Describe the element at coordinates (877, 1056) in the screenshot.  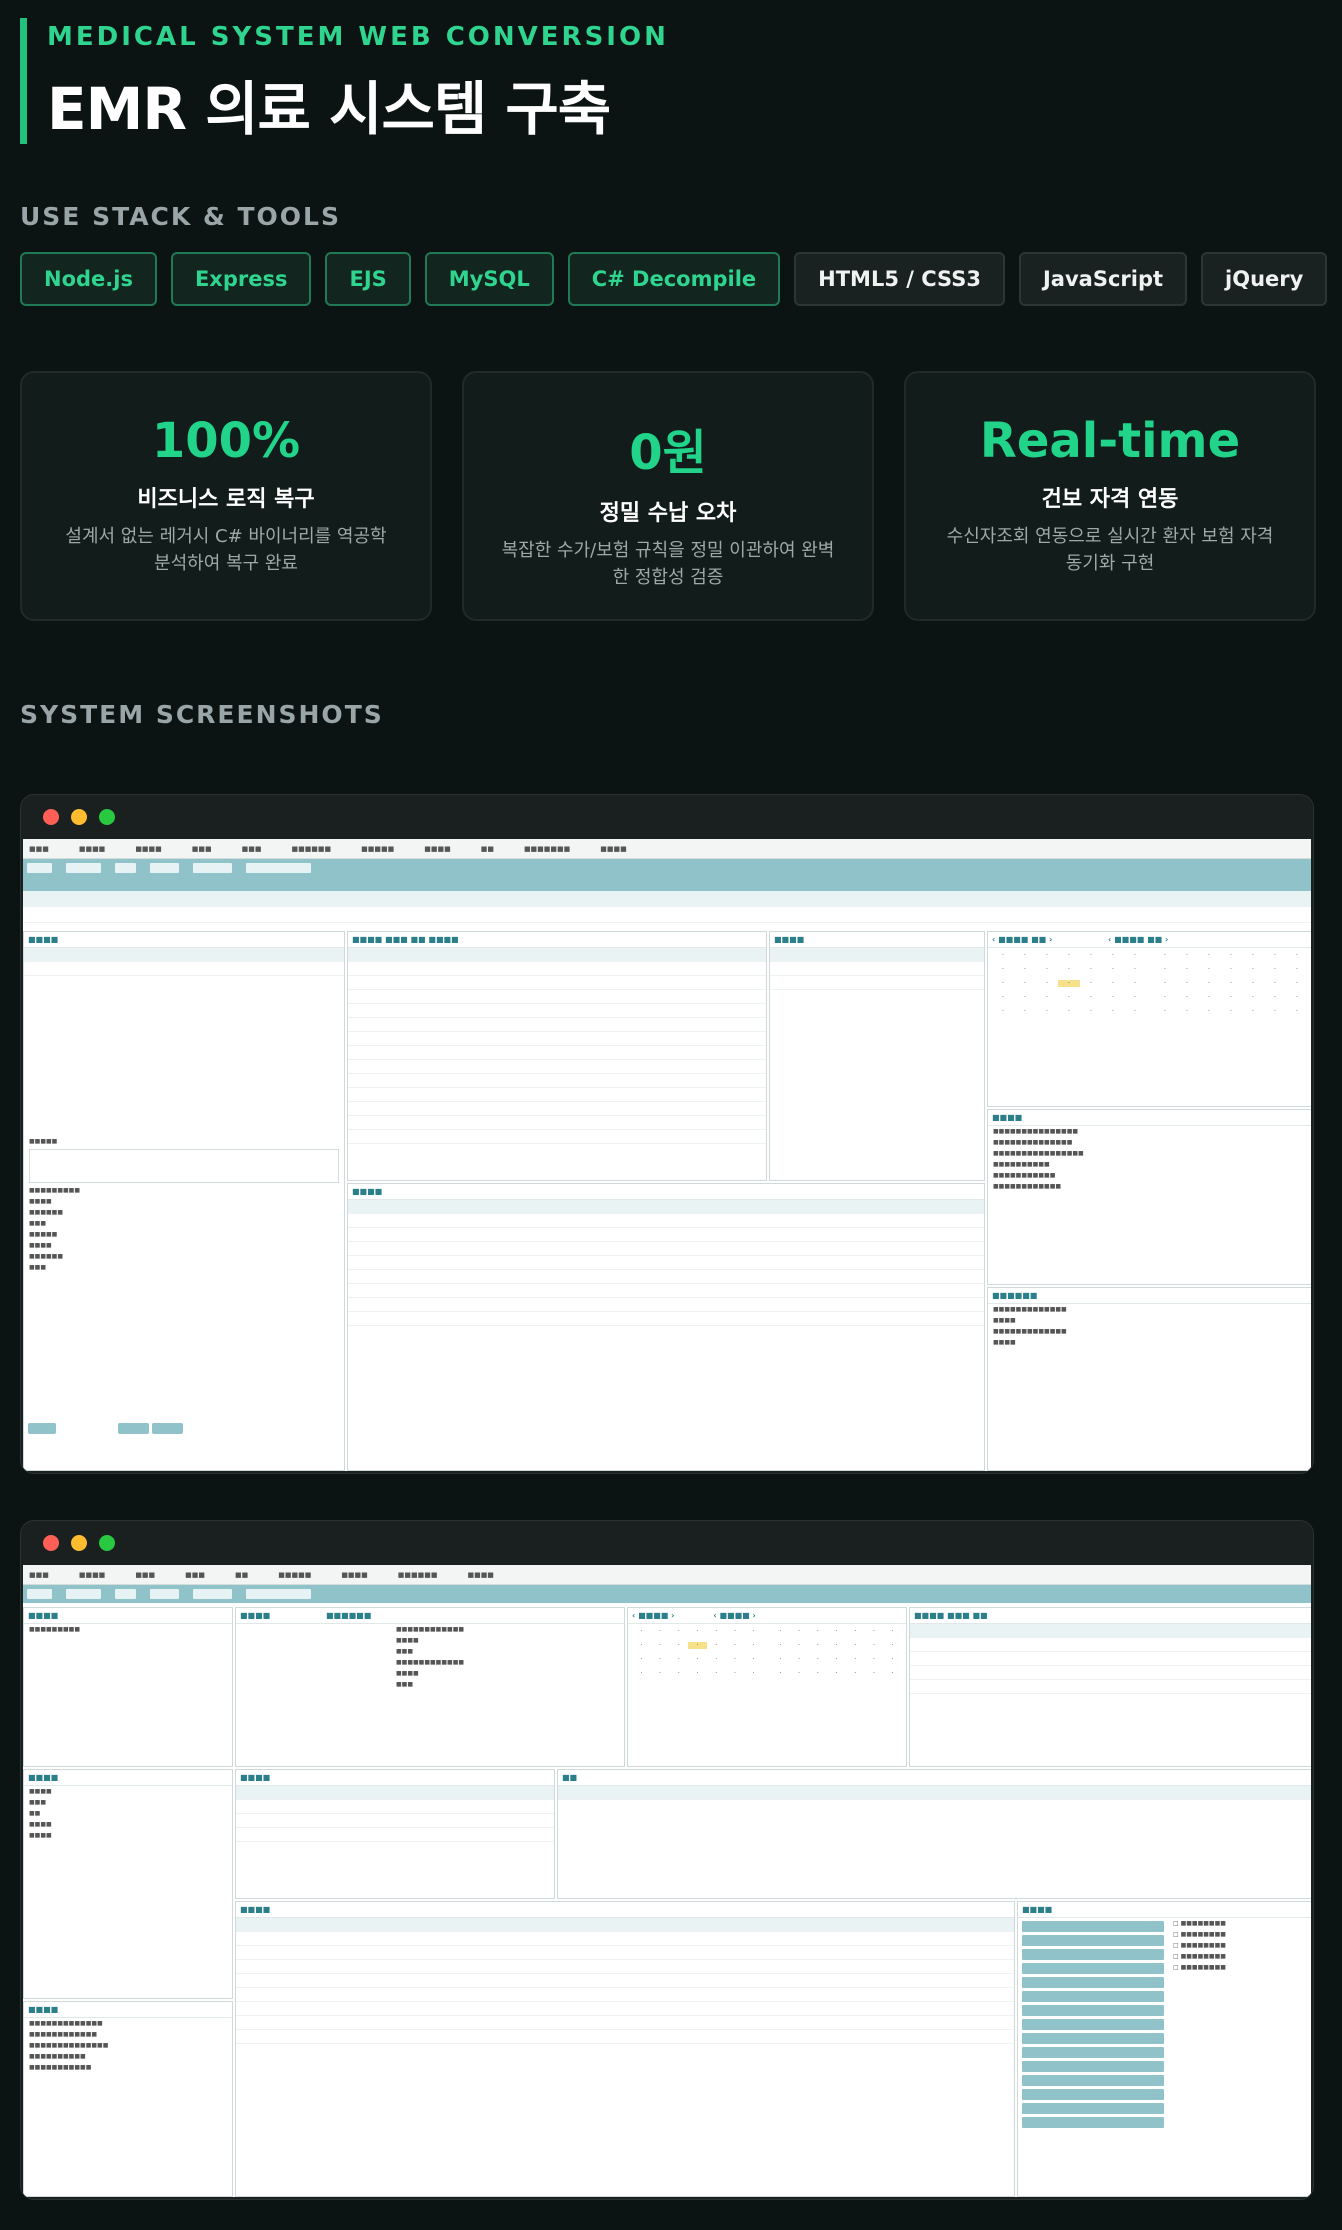
I see `emr-disease-panel: ■■■■` at that location.